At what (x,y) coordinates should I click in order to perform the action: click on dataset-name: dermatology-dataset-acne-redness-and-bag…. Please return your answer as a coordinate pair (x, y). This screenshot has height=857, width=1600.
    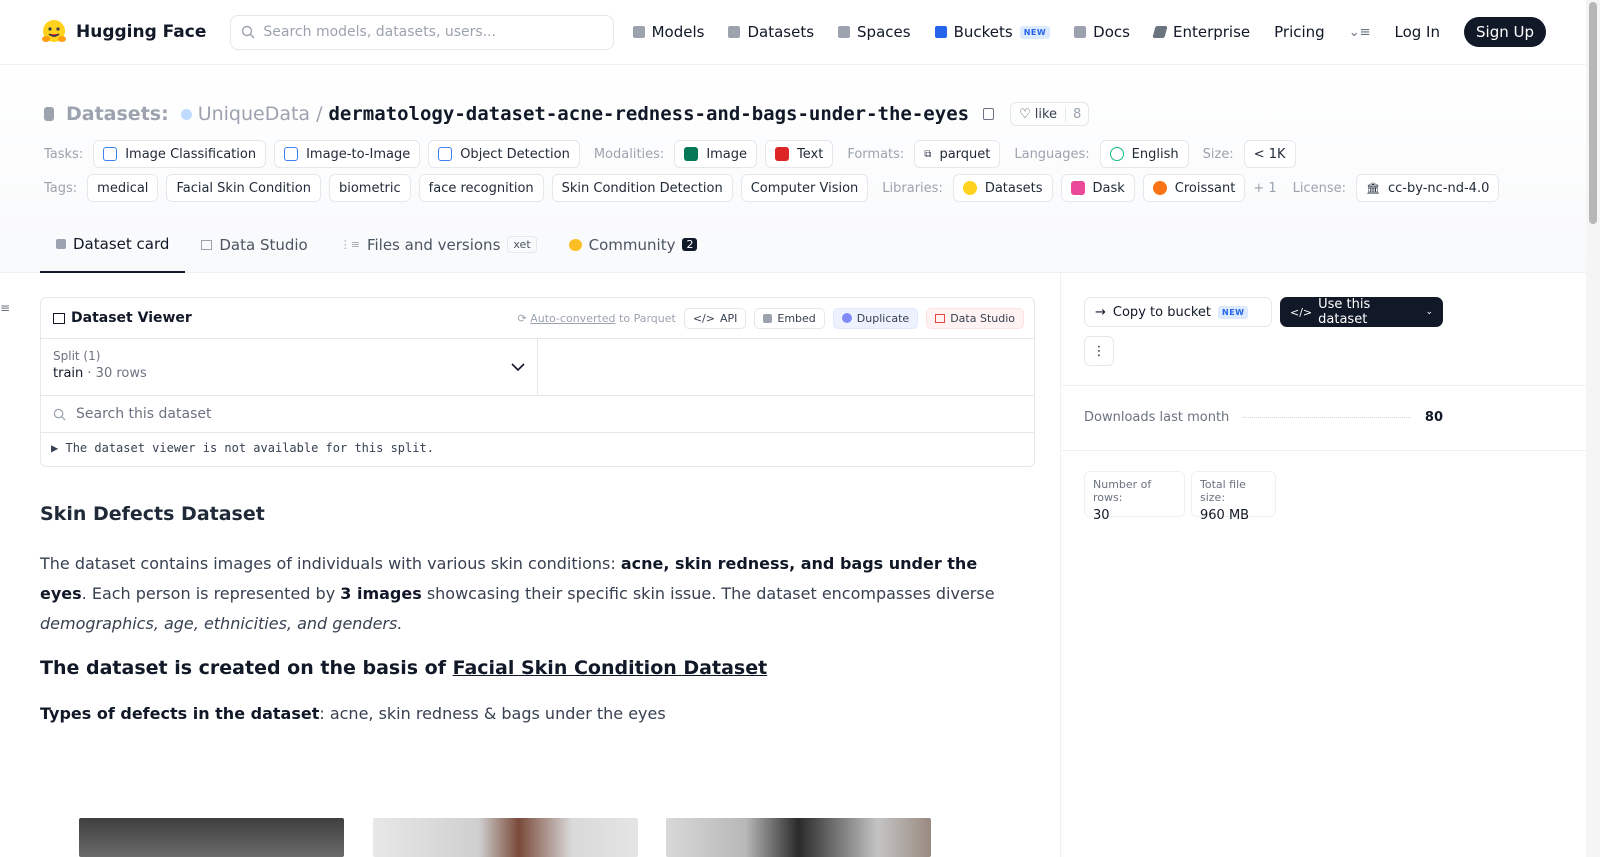
    Looking at the image, I should click on (648, 114).